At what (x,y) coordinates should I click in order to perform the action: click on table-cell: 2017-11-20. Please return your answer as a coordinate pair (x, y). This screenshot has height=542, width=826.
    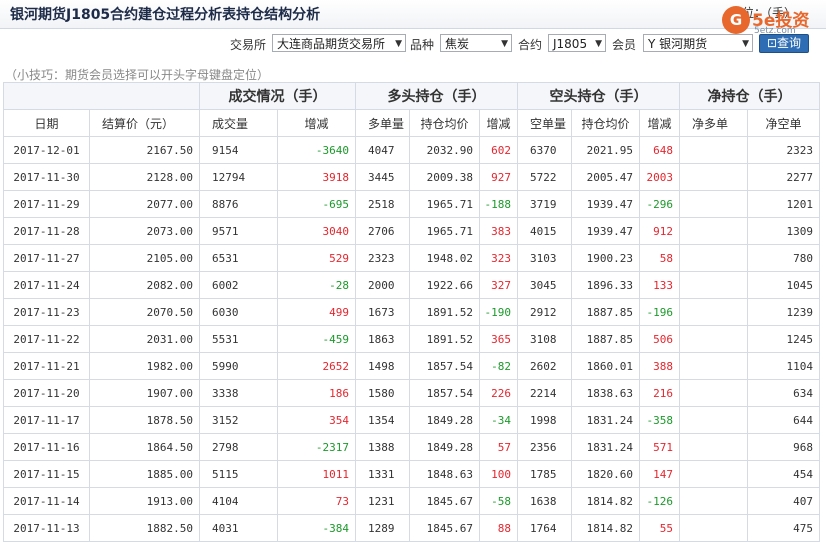
    Looking at the image, I should click on (46, 393).